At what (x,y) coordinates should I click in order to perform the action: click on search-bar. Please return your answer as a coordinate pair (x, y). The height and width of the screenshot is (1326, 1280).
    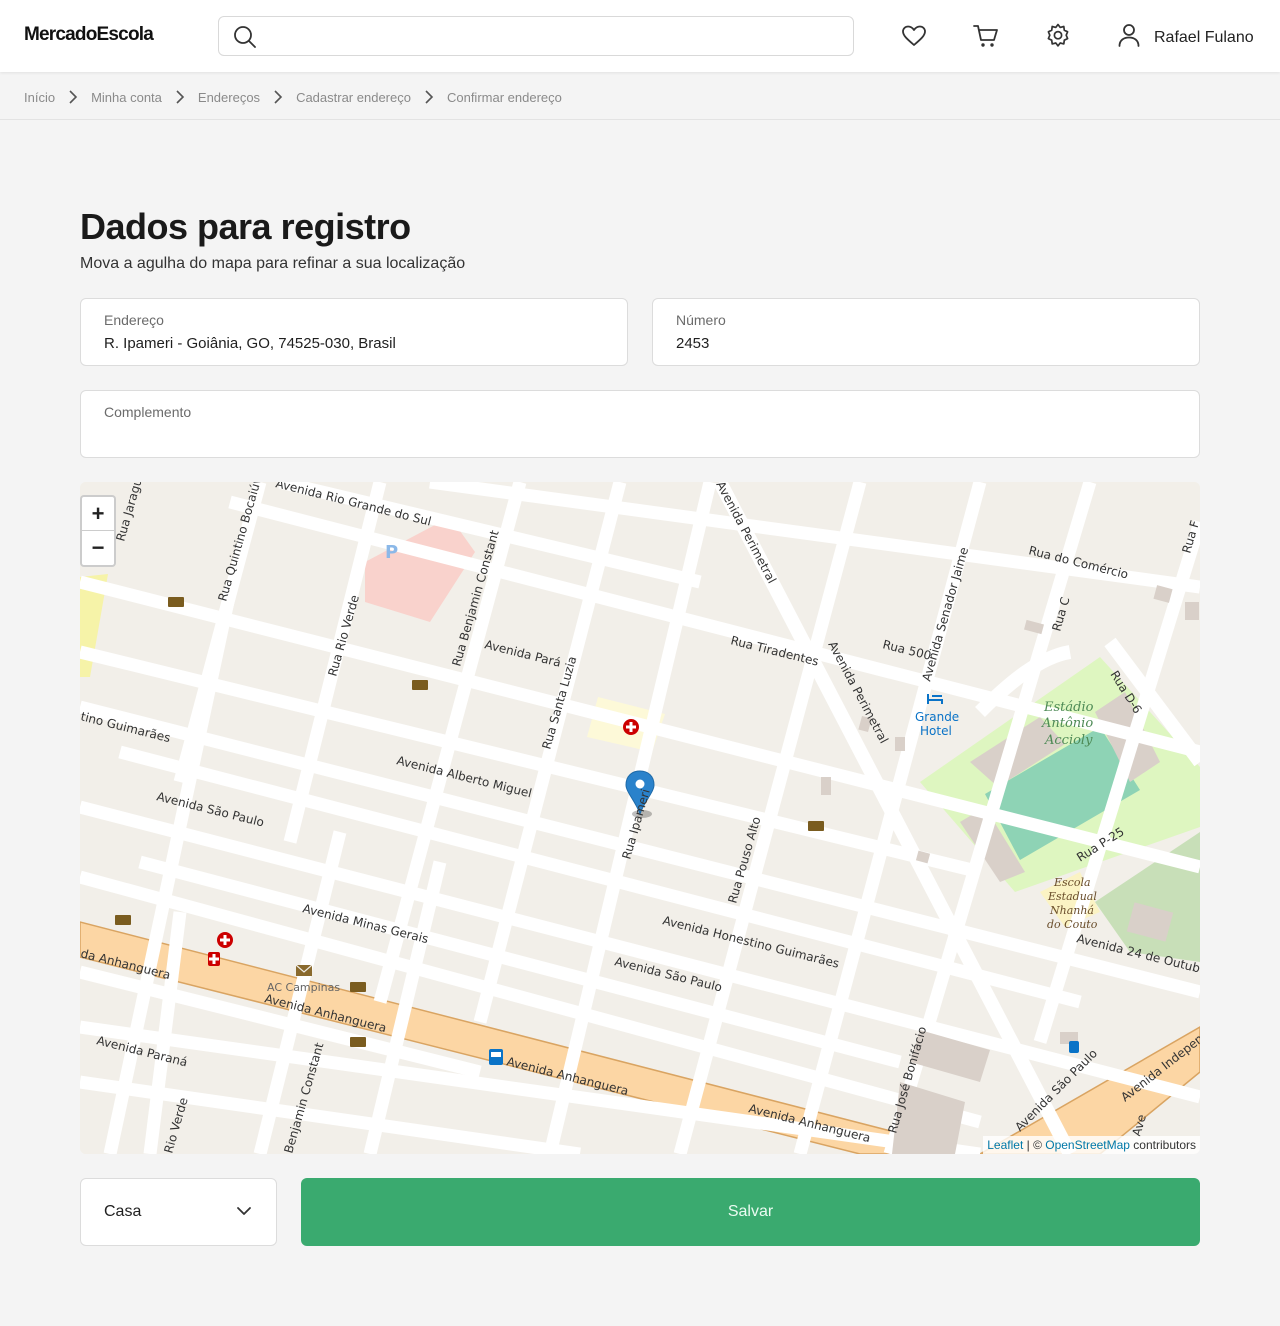
    Looking at the image, I should click on (536, 36).